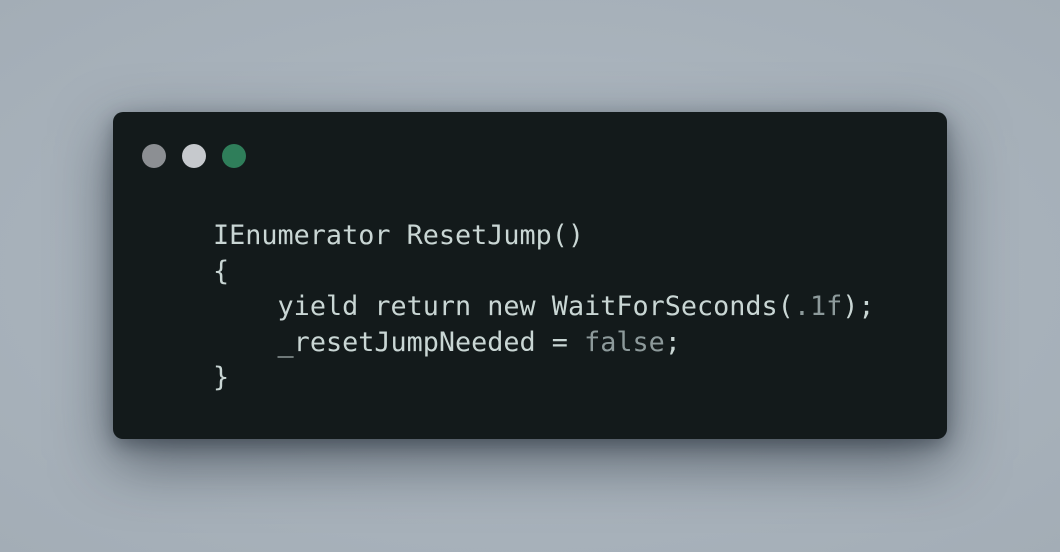  I want to click on code-line-4: _resetJumpNeeded = false;, so click(544, 343).